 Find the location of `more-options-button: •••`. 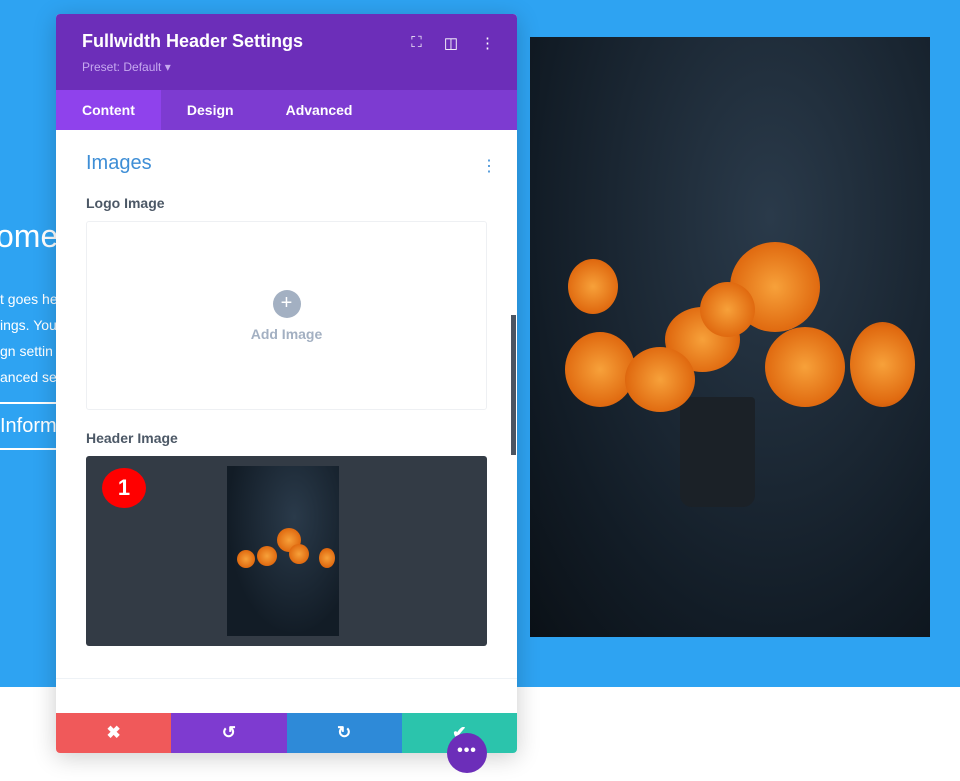

more-options-button: ••• is located at coordinates (467, 753).